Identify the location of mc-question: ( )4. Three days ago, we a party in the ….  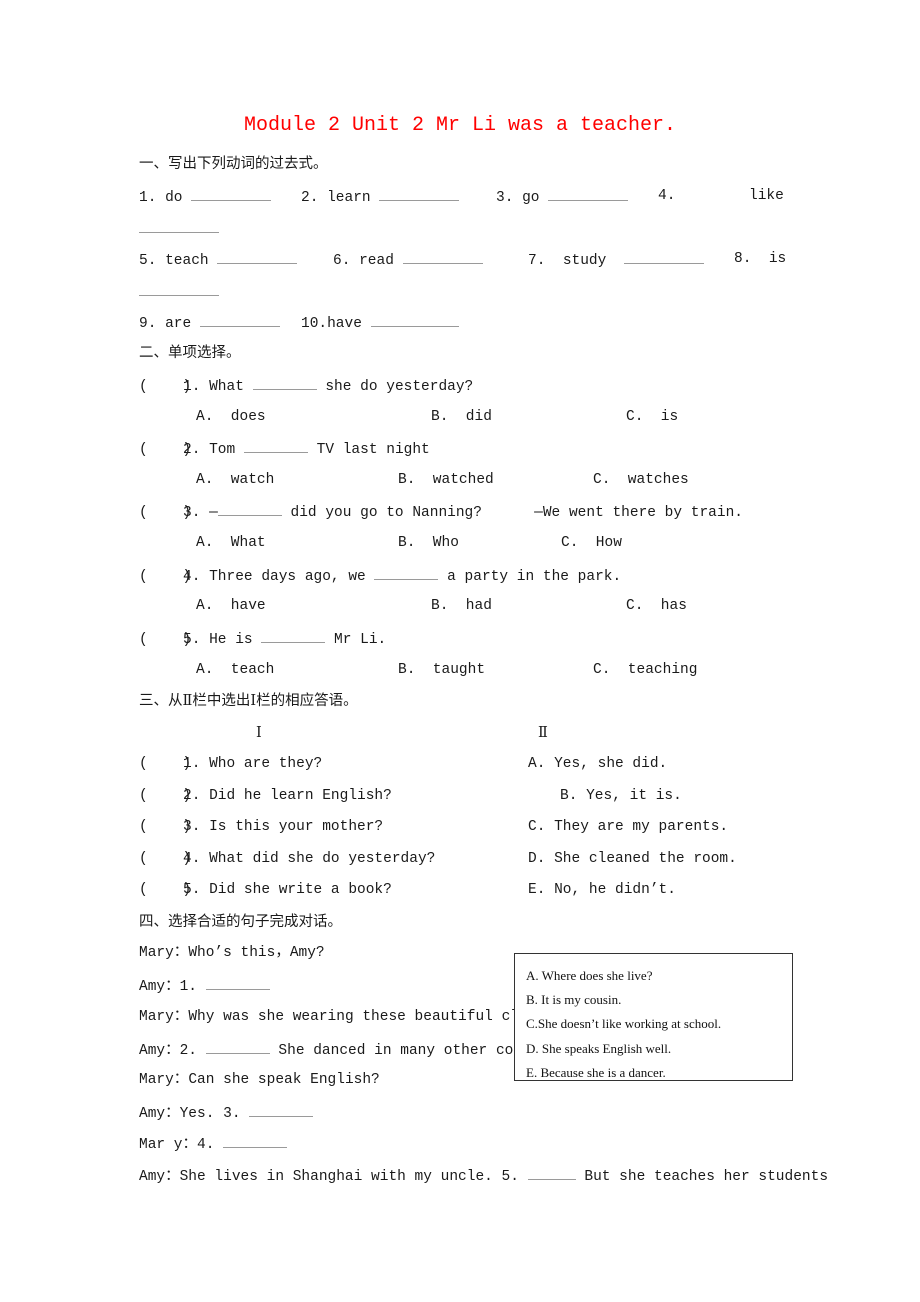
(380, 576).